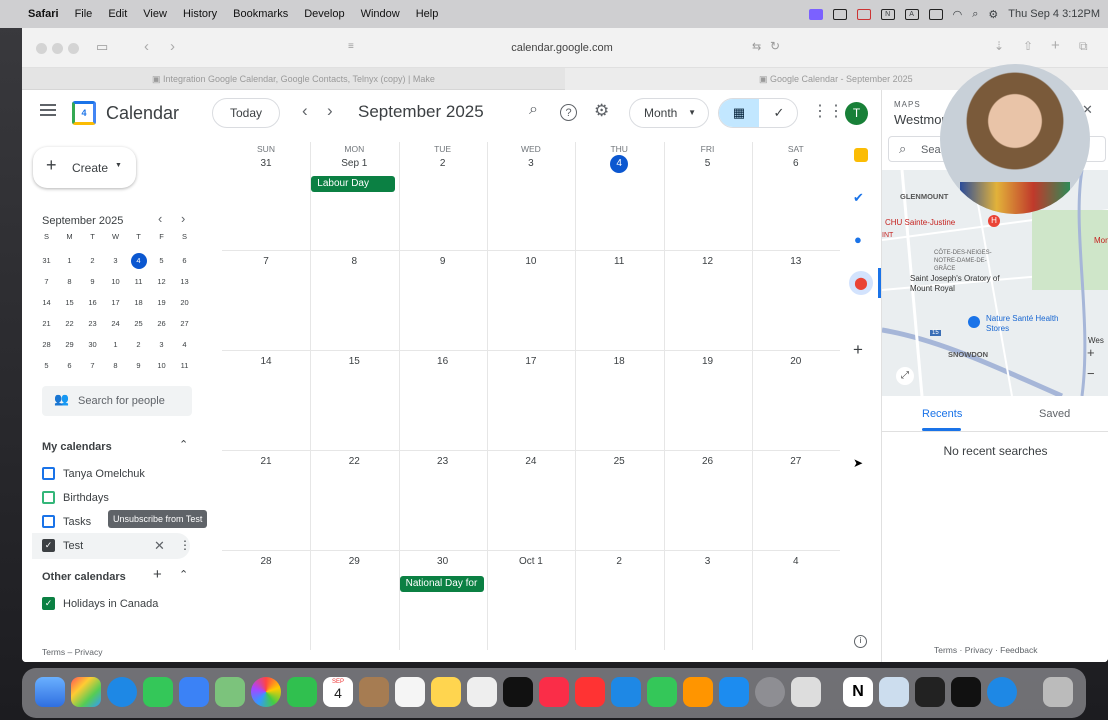 The image size is (1108, 720). I want to click on day-number: 24, so click(531, 461).